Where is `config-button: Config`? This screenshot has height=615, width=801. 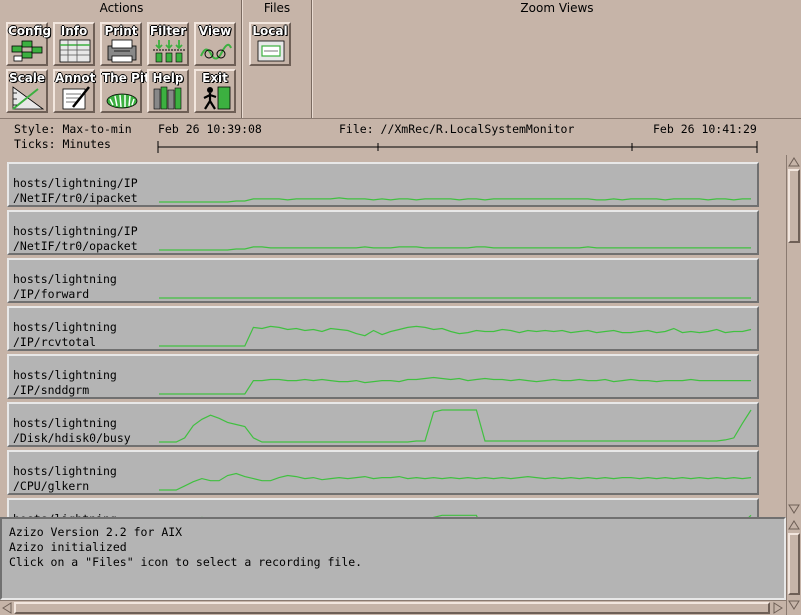
config-button: Config is located at coordinates (28, 44).